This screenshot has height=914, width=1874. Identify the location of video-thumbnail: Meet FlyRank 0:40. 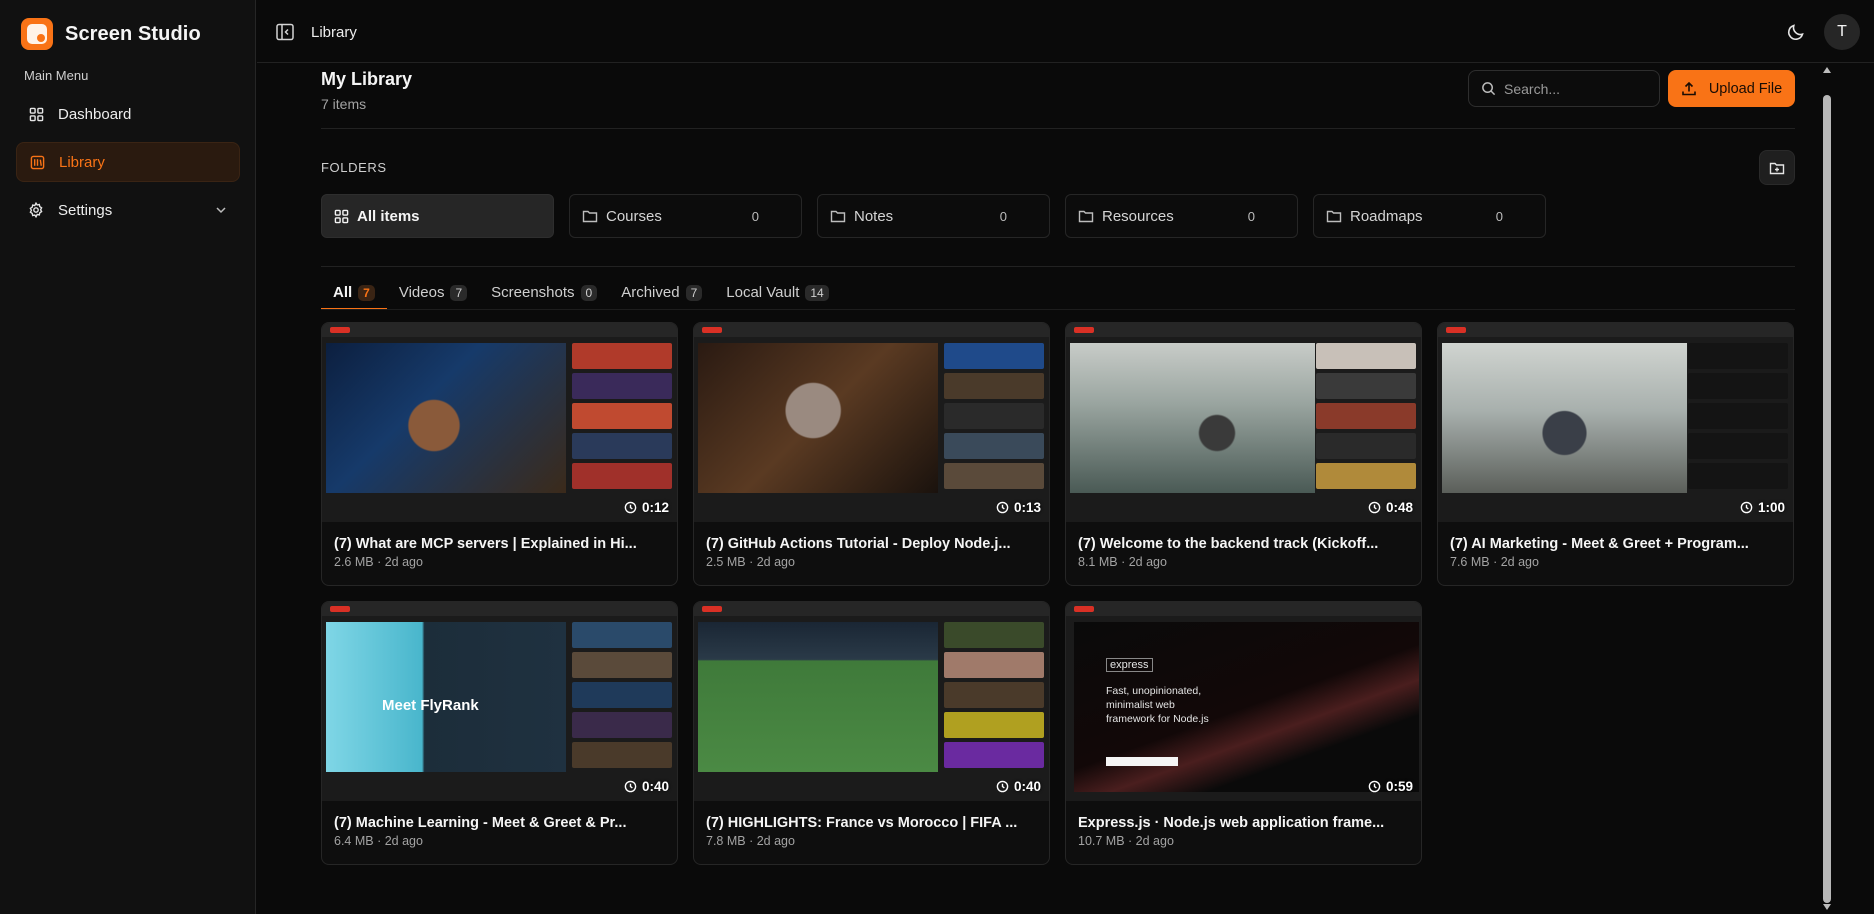
(499, 701).